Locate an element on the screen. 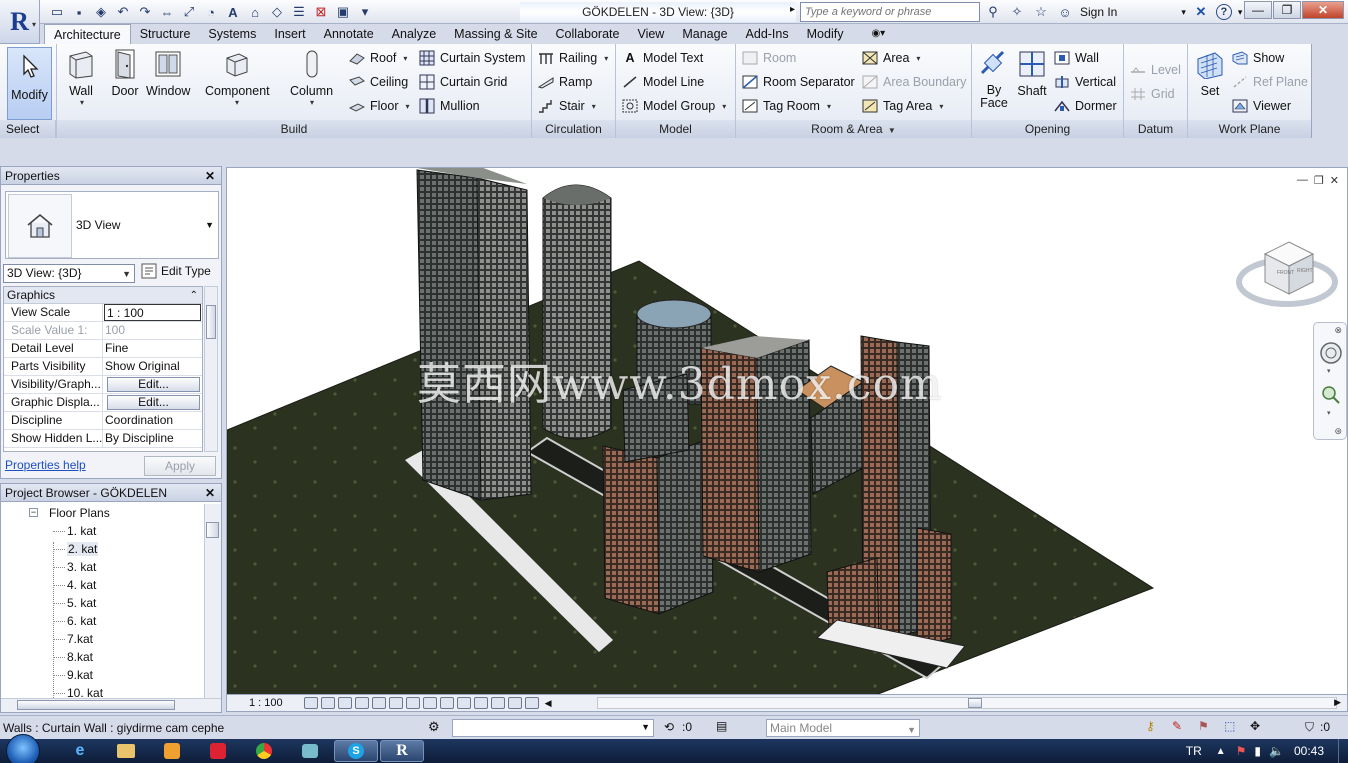 Image resolution: width=1348 pixels, height=763 pixels. tab-manage: Manage is located at coordinates (704, 34).